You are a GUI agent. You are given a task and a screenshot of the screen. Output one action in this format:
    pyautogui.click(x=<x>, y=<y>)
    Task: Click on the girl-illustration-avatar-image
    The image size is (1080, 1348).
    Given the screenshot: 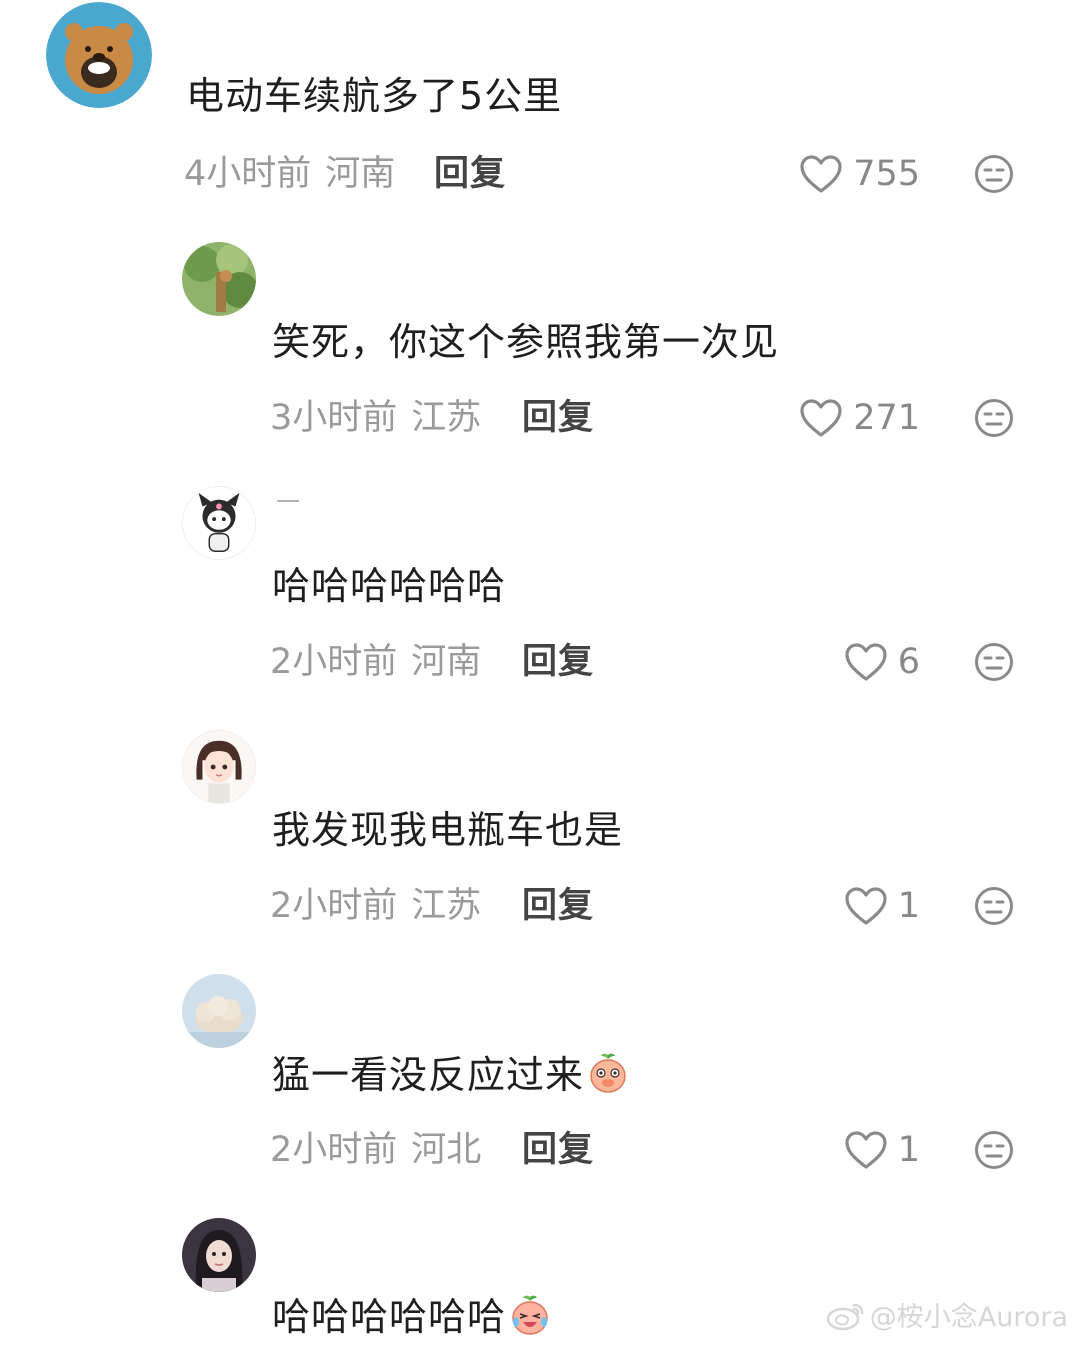 What is the action you would take?
    pyautogui.click(x=219, y=767)
    